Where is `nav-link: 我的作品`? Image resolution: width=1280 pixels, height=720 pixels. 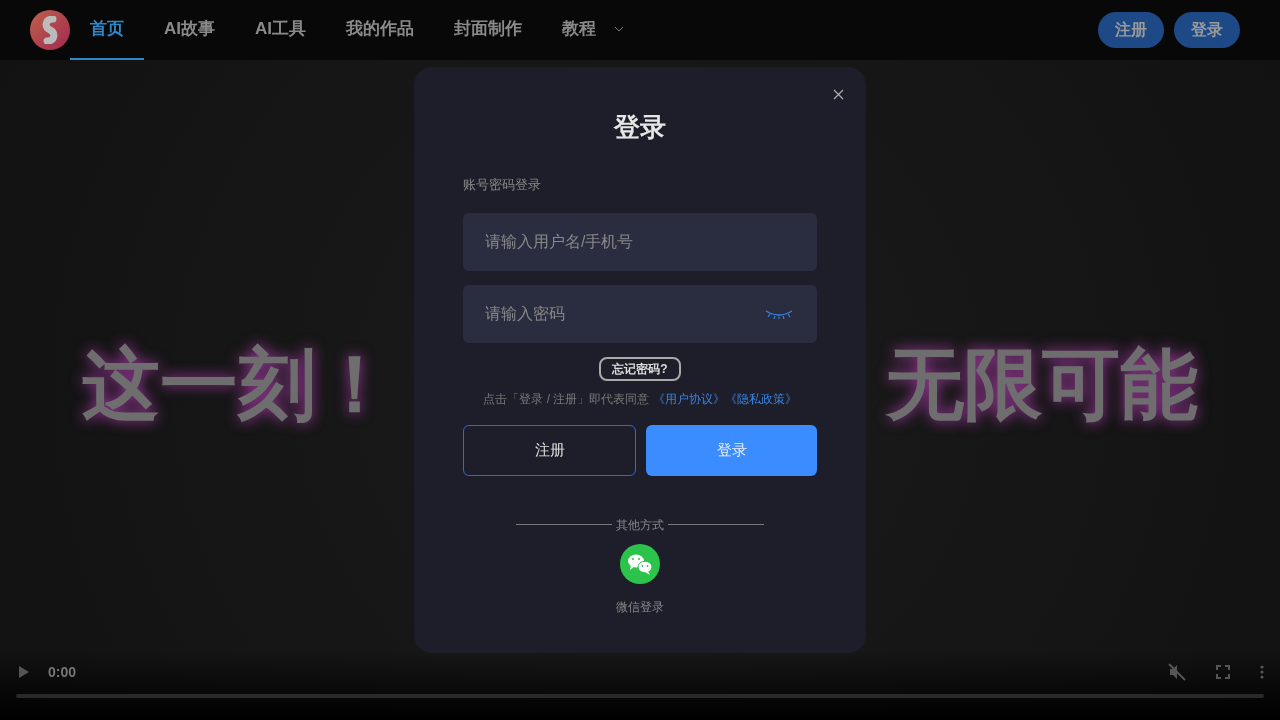 nav-link: 我的作品 is located at coordinates (380, 30).